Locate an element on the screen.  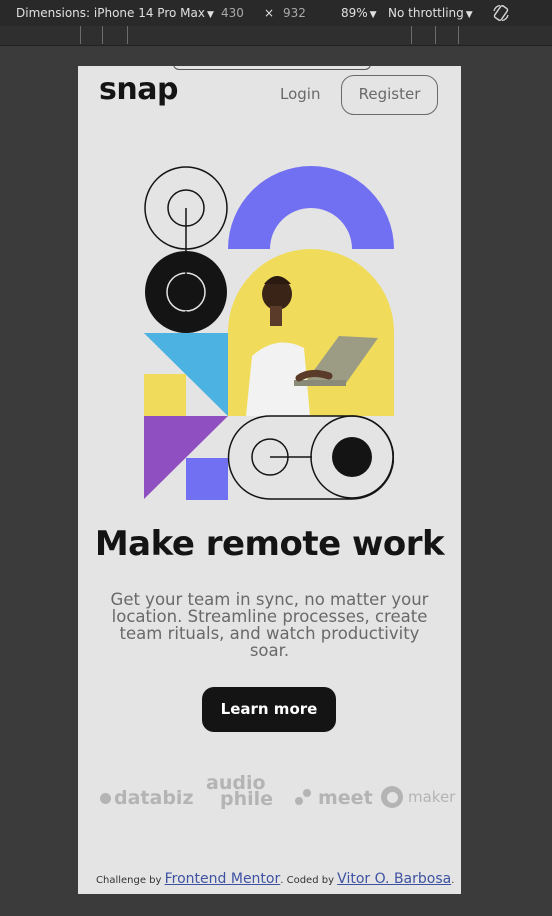
frontend-mentor-link: Frontend Mentor is located at coordinates (223, 879).